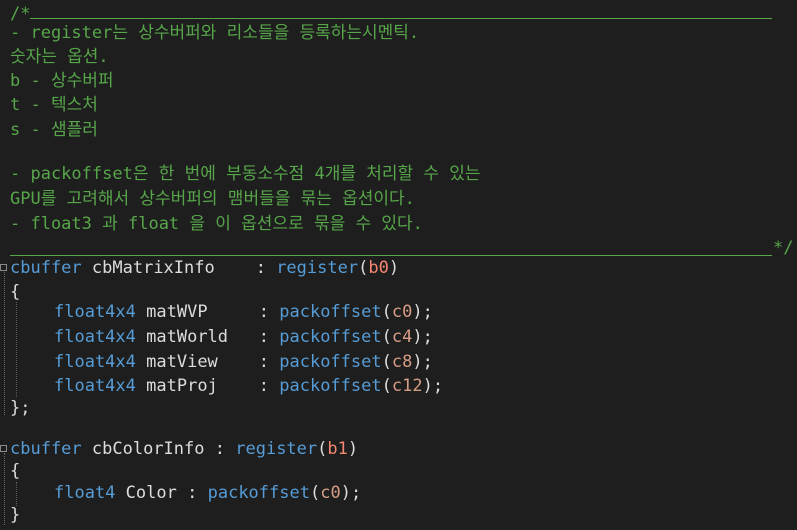 The image size is (797, 530). Describe the element at coordinates (260, 268) in the screenshot. I see `cbuffer1-colon: :` at that location.